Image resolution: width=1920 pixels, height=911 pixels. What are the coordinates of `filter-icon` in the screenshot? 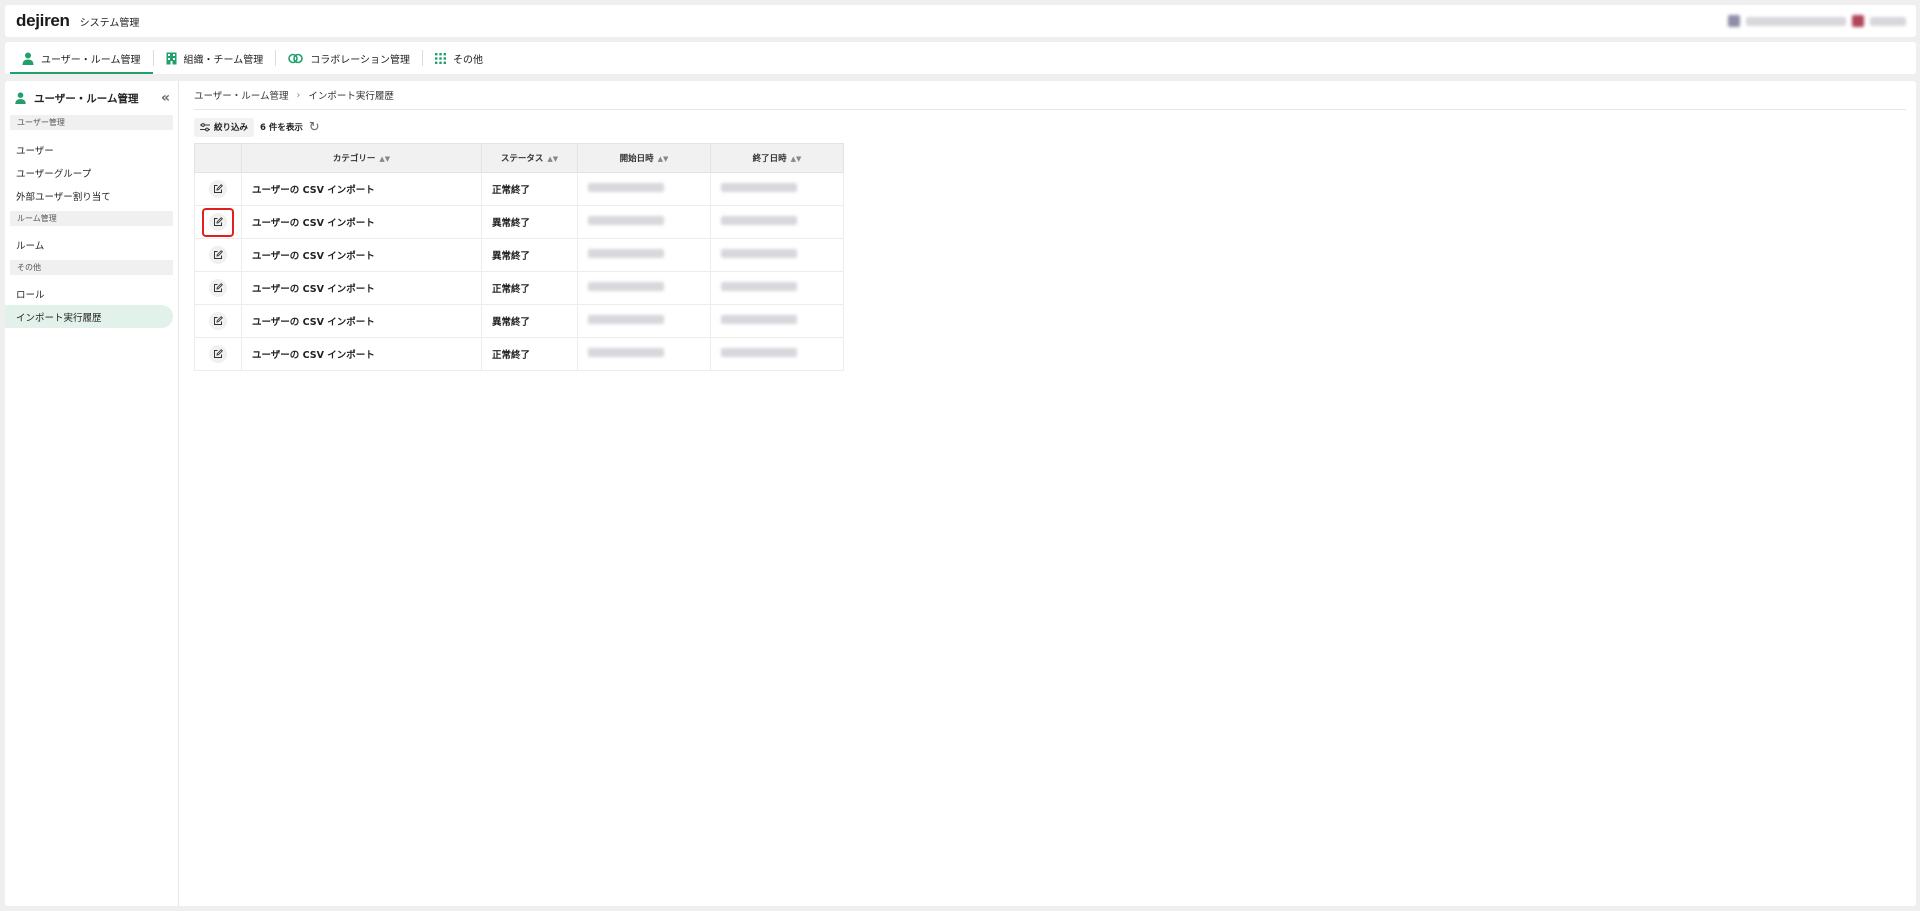 It's located at (205, 126).